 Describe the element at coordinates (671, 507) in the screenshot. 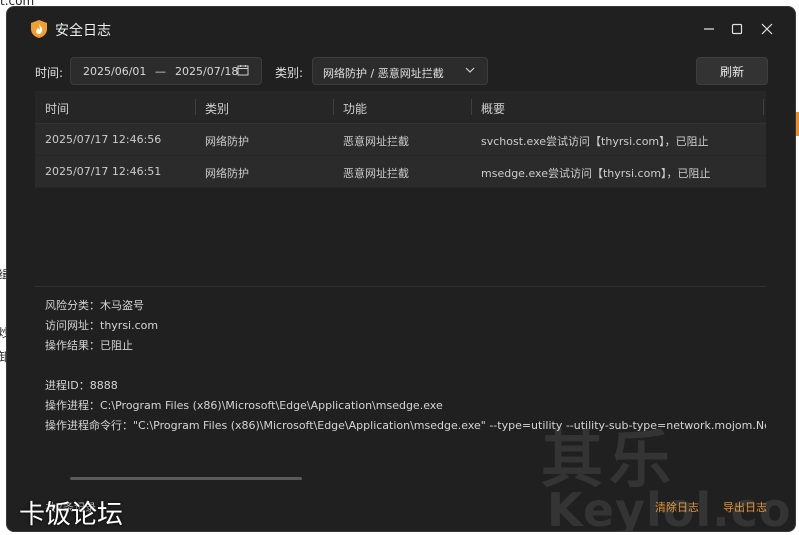

I see `watermark-text: Keylol.com` at that location.